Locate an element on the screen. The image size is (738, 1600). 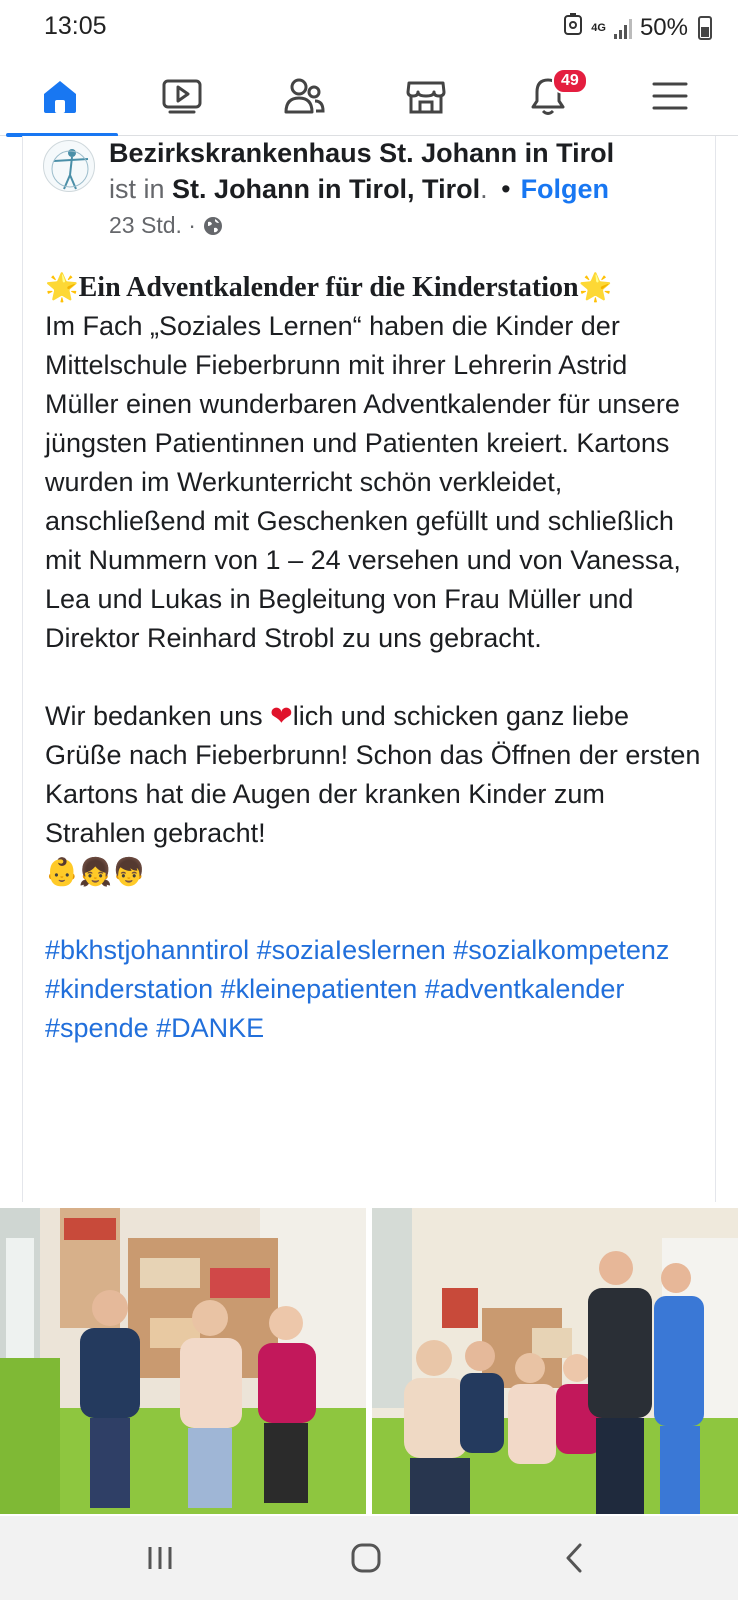
home-button is located at coordinates (366, 1558).